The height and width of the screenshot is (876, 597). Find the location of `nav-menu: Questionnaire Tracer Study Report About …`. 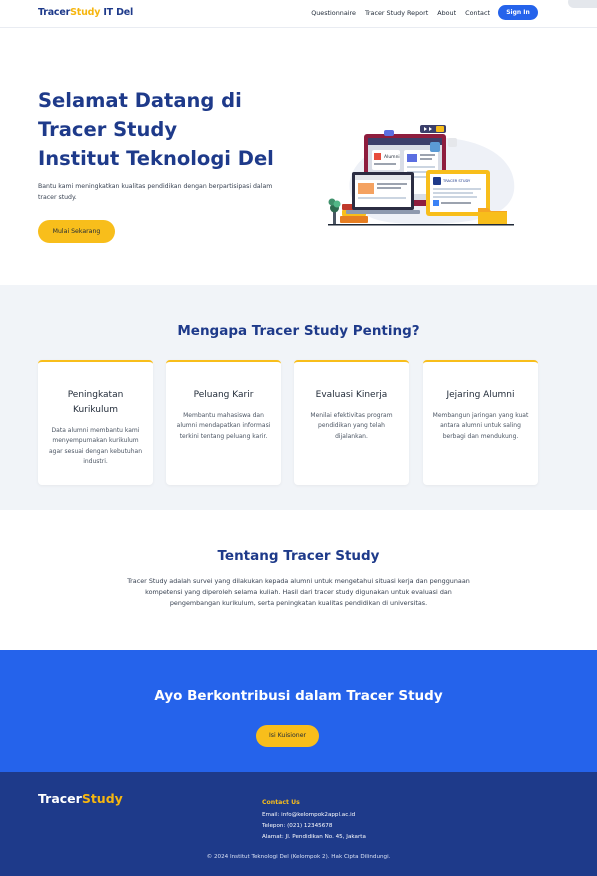

nav-menu: Questionnaire Tracer Study Report About … is located at coordinates (400, 13).